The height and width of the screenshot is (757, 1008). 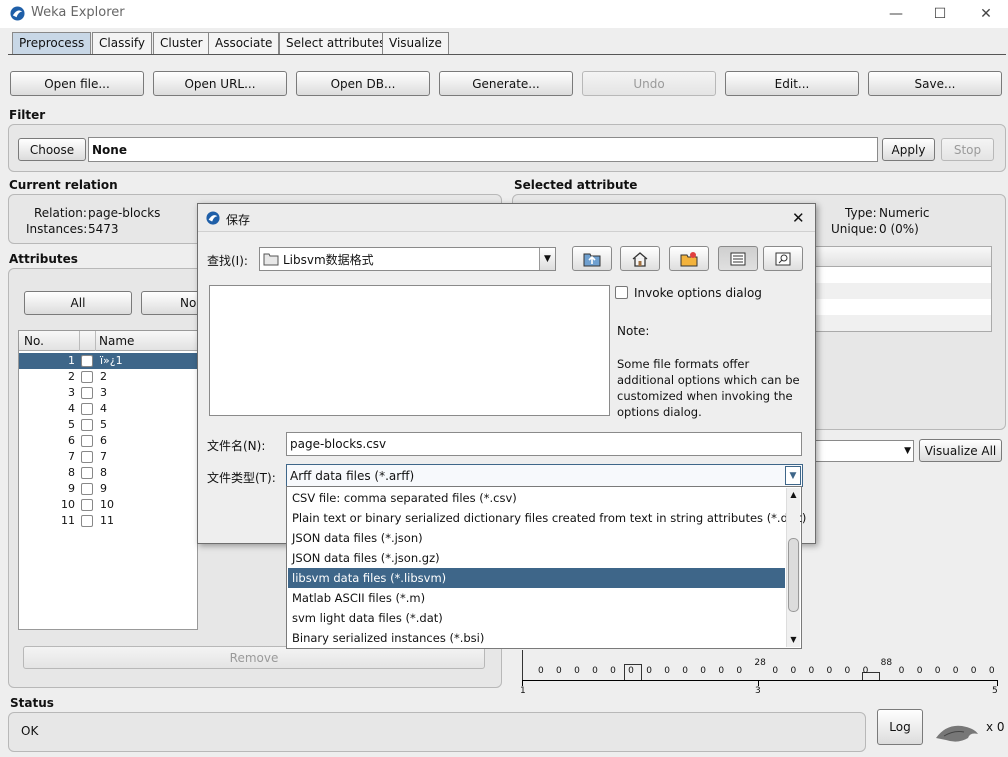 I want to click on attribute-name: ï»¿1, so click(x=111, y=360).